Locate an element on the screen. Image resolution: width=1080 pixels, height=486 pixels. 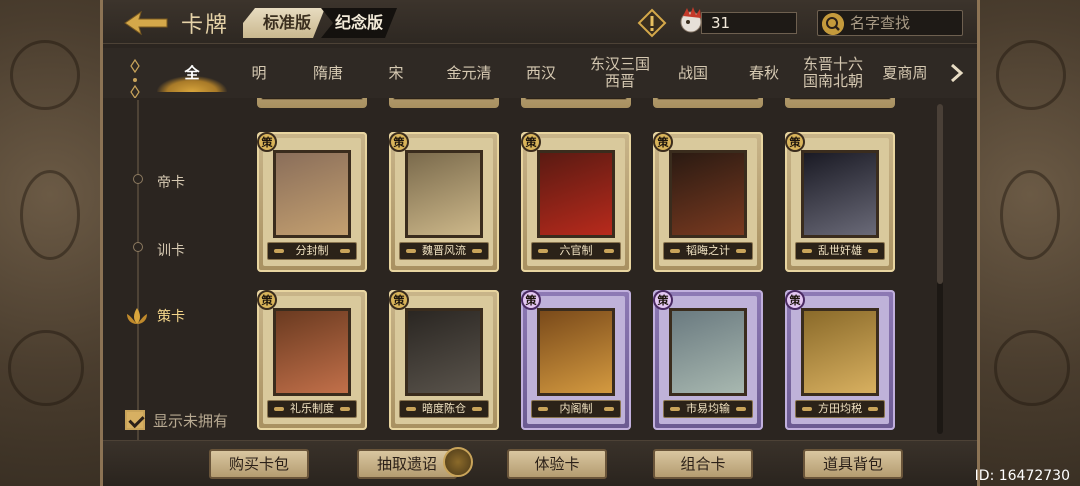
right-decor-panel is located at coordinates (1030, 243).